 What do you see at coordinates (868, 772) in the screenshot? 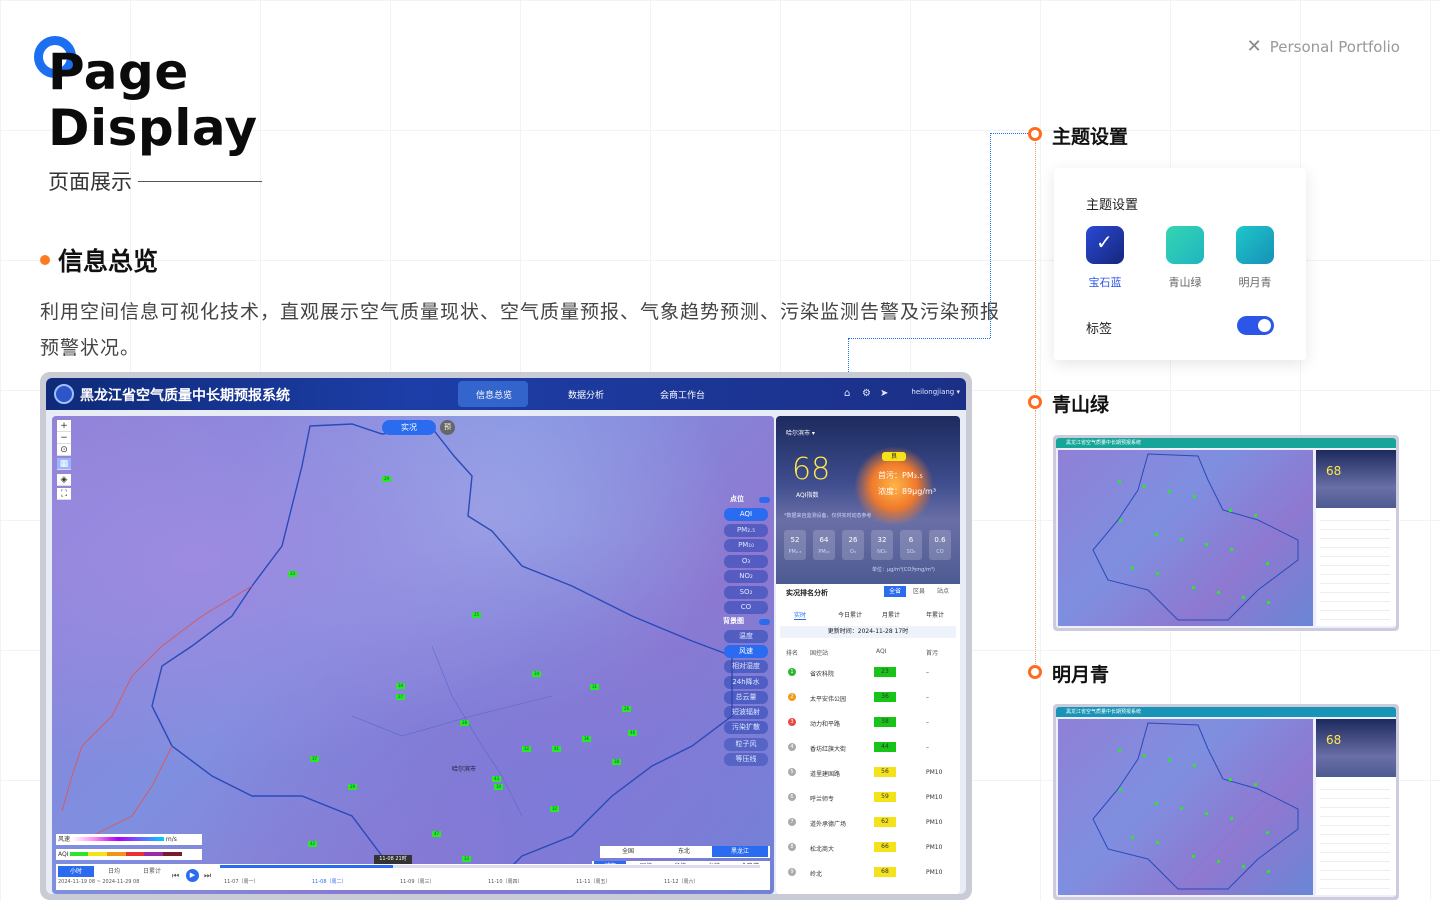
I see `table-row: 5 道里建国路 56 PM10` at bounding box center [868, 772].